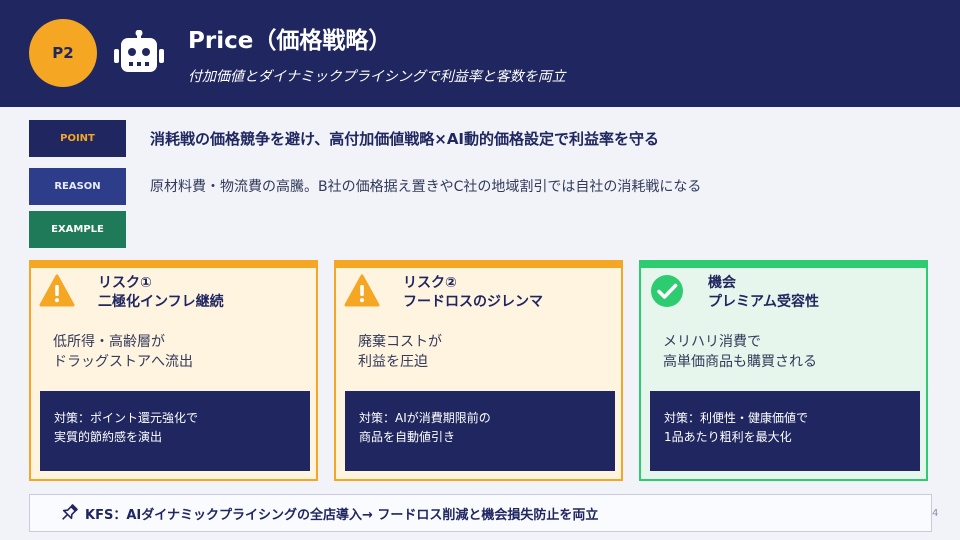 This screenshot has width=960, height=540. I want to click on point-text: 消耗戦の価格競争を避け、高付加価値戦略×AI動的価格設定で利益率を守る, so click(405, 139).